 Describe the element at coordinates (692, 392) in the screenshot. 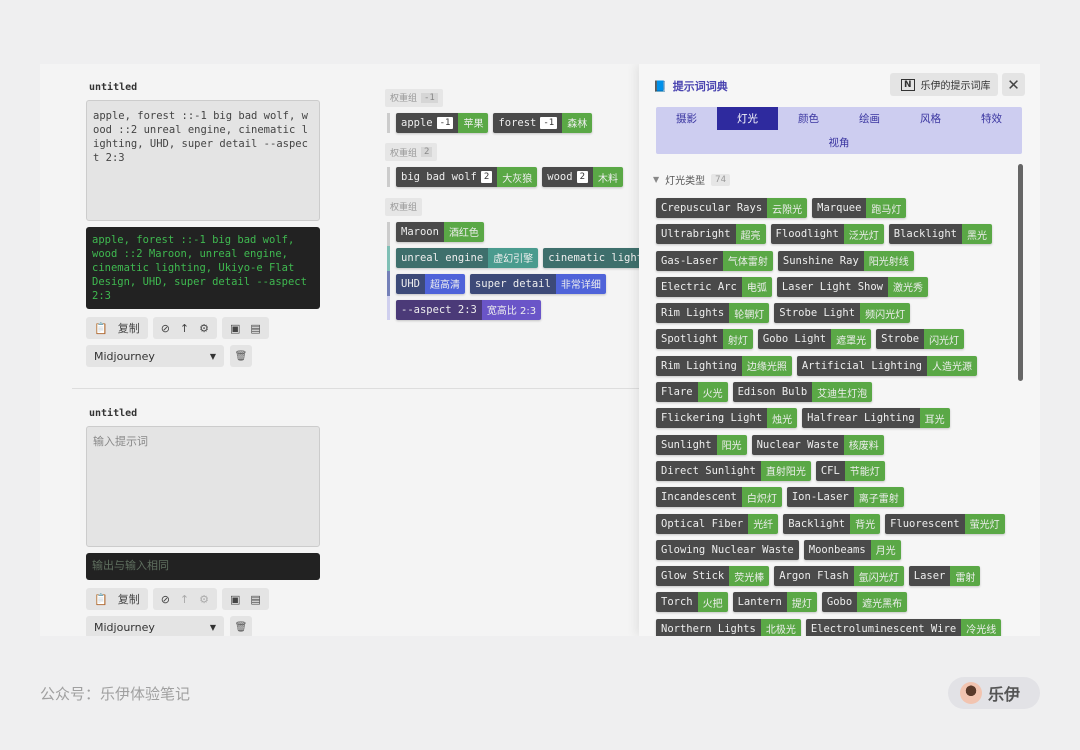

I see `tag-chip: Flare 火光` at that location.